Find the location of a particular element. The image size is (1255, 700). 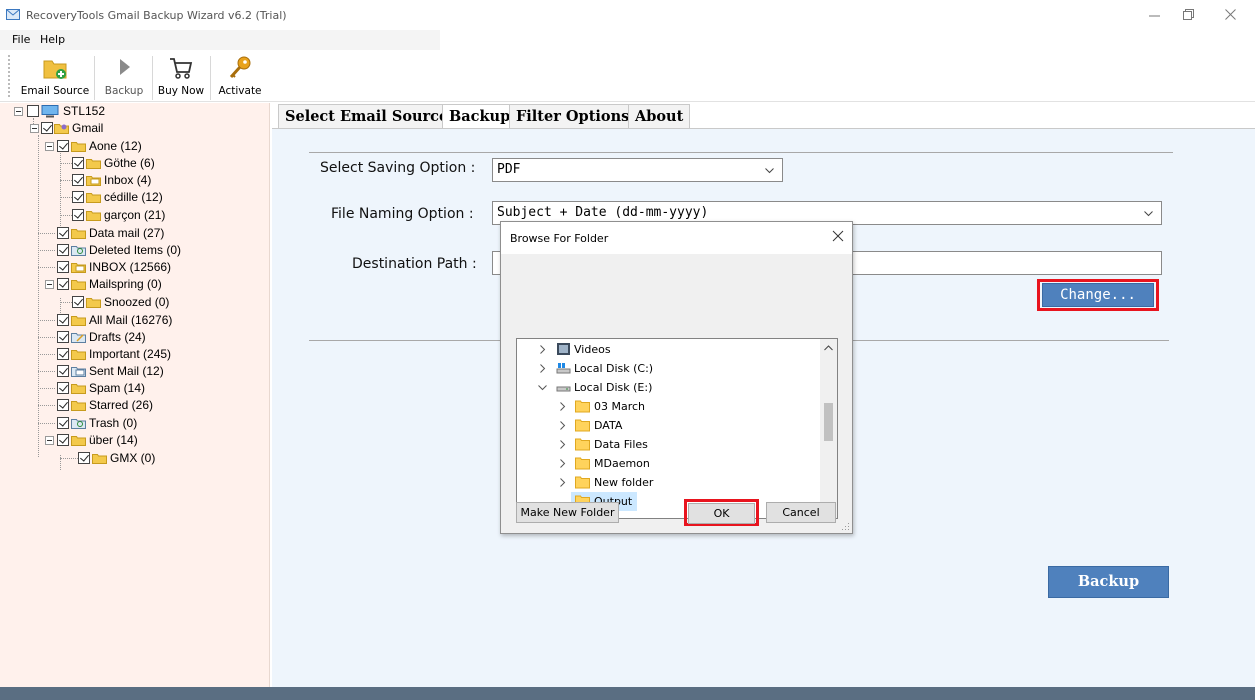

scrollbar-thumb is located at coordinates (828, 422).